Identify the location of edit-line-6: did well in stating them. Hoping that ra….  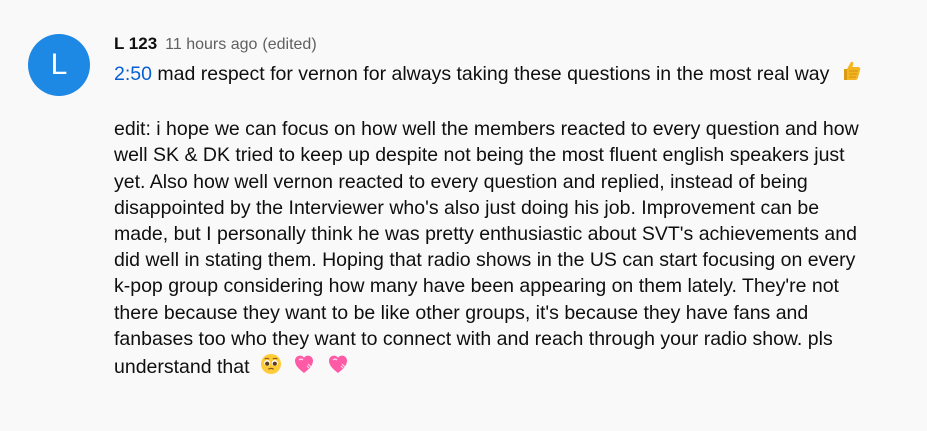
(485, 260).